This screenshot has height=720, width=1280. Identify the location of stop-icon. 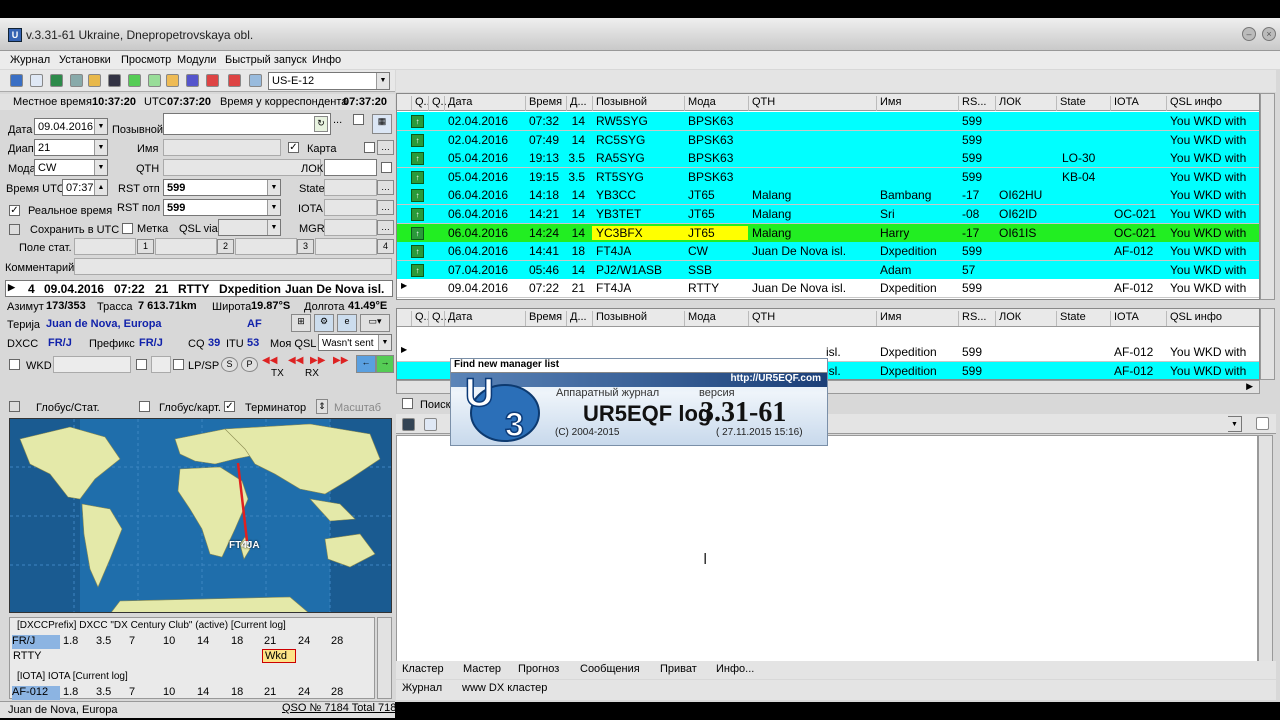
(192, 80).